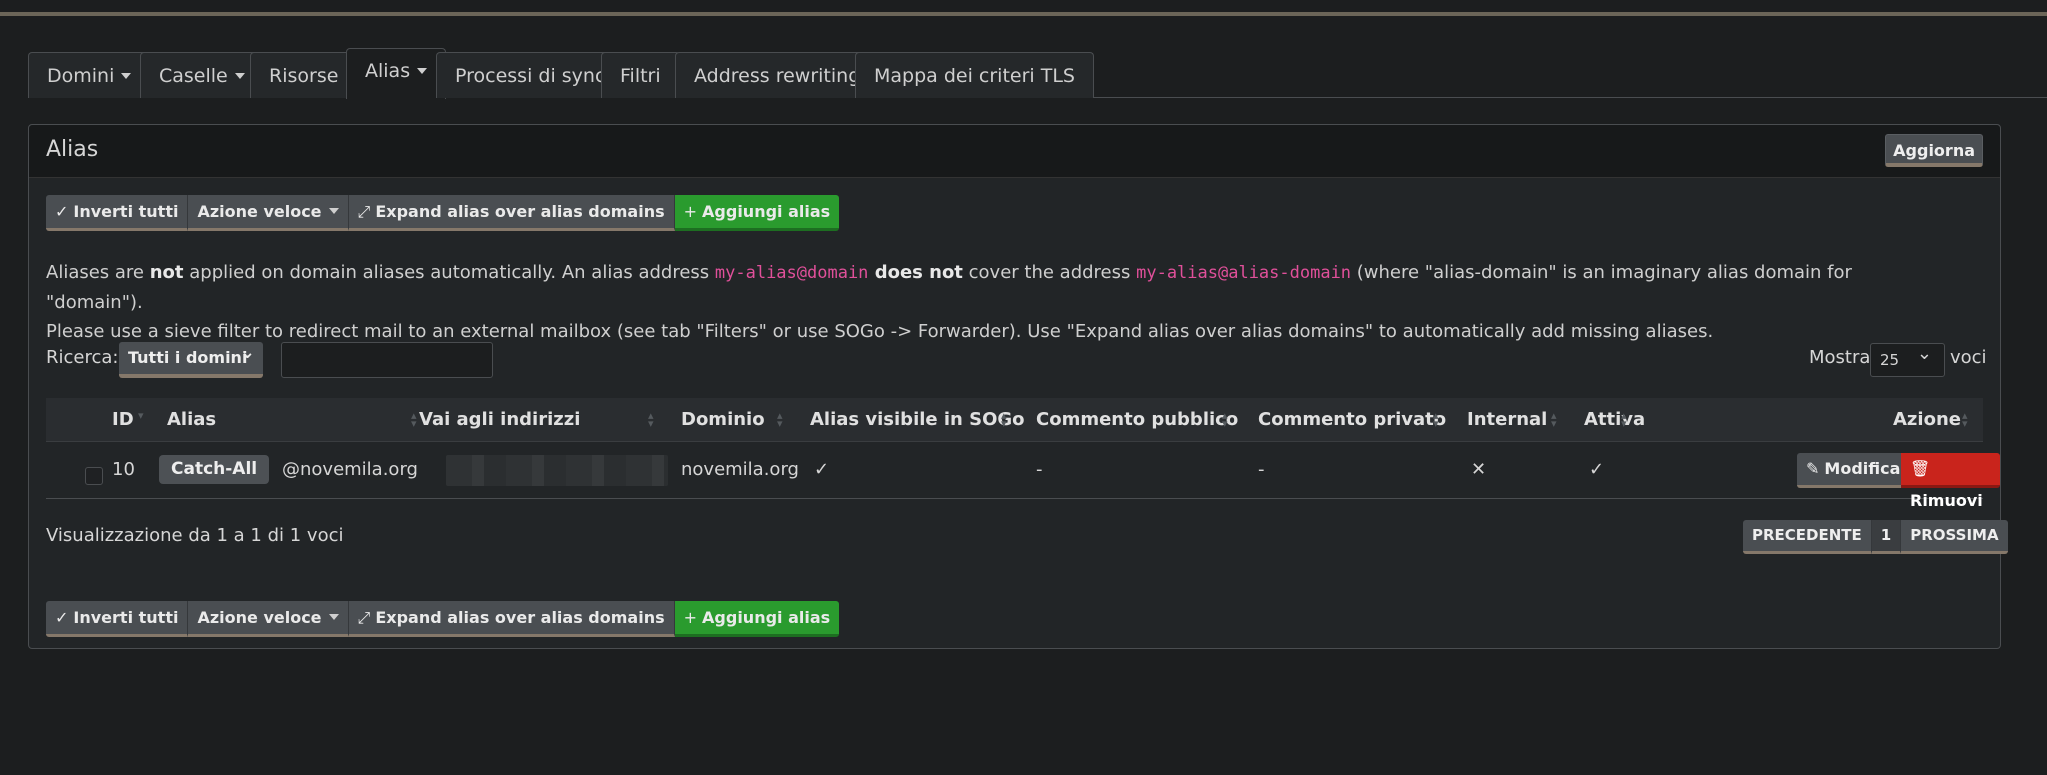 The width and height of the screenshot is (2047, 775). I want to click on show-label: Mostra, so click(1840, 357).